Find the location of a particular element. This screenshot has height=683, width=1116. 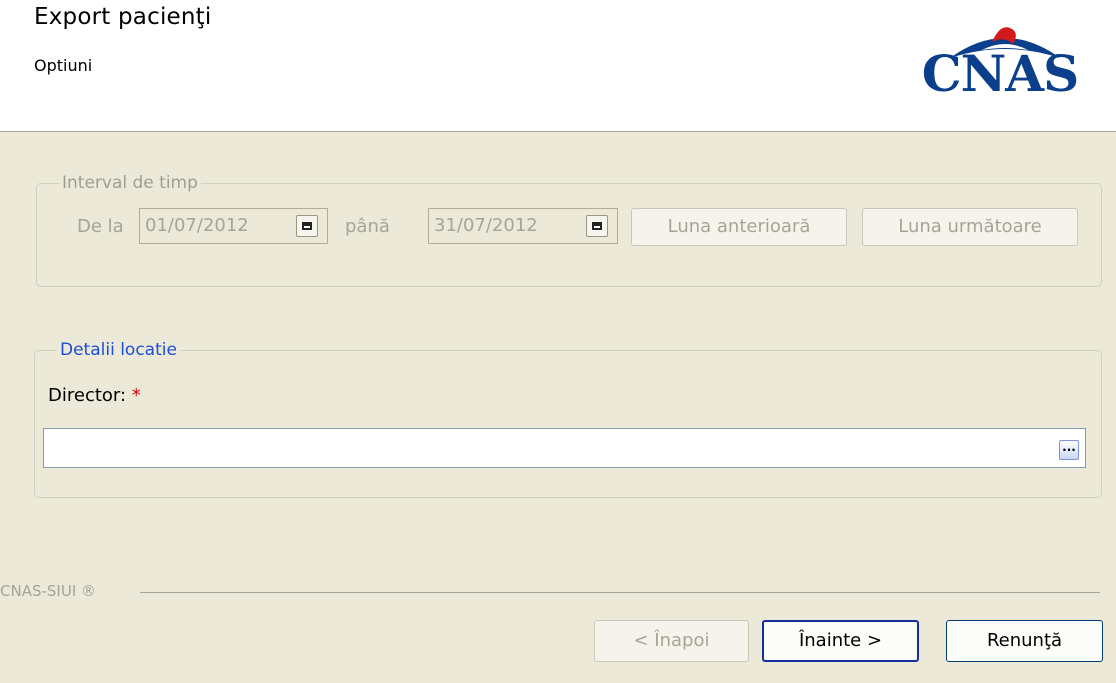

director-input is located at coordinates (564, 448).